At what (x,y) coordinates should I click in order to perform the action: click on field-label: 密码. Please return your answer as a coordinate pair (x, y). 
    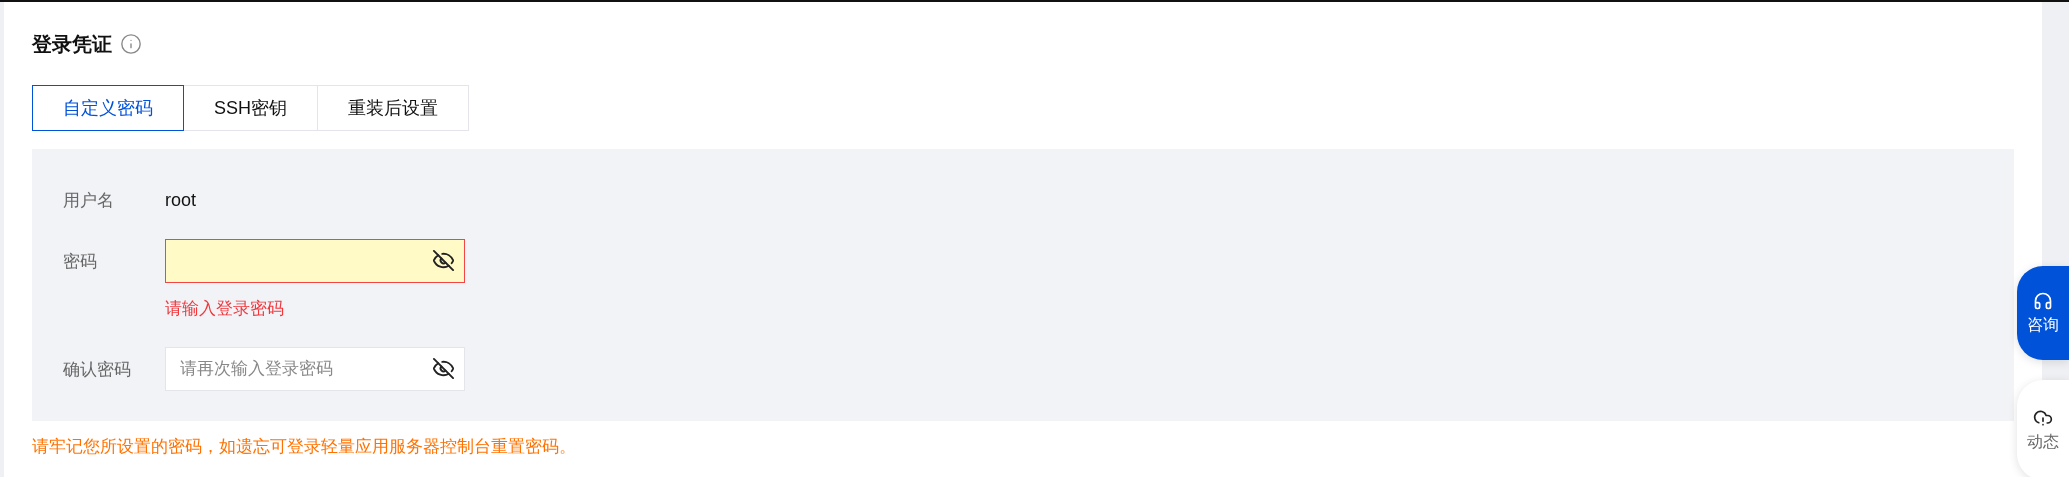
    Looking at the image, I should click on (80, 261).